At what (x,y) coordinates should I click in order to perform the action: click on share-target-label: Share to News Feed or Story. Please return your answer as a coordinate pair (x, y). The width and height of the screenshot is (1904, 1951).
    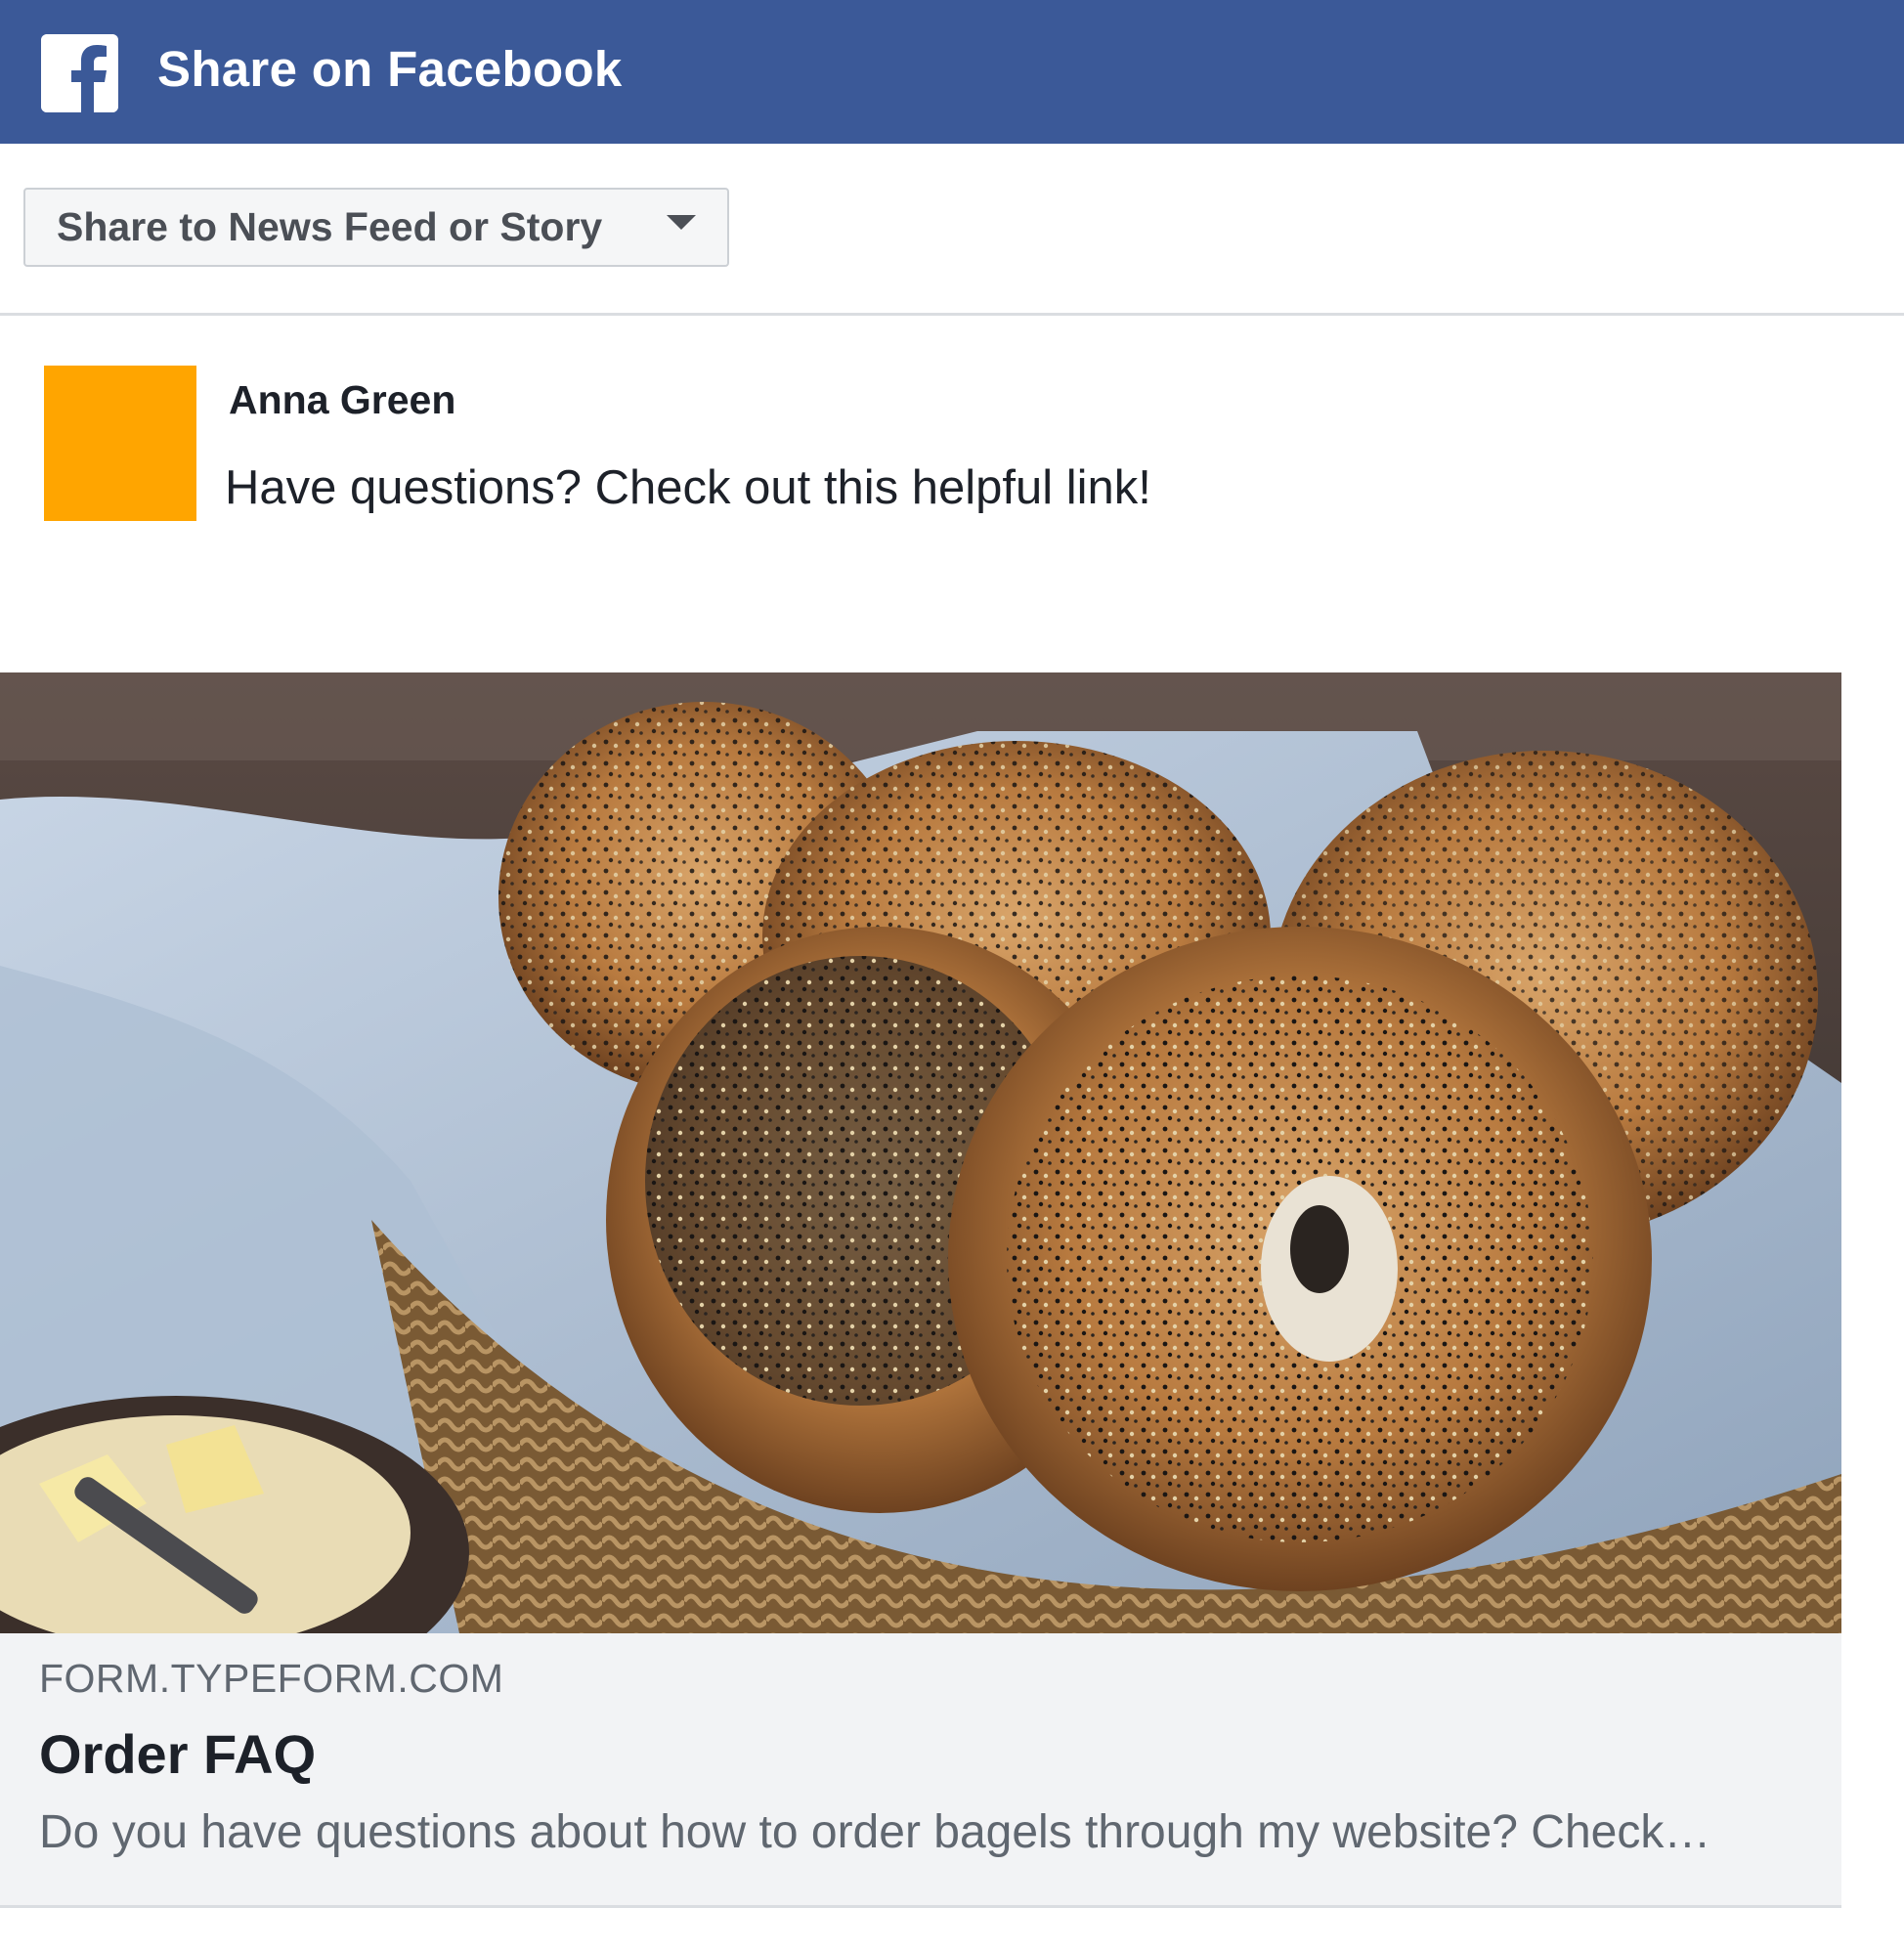
    Looking at the image, I should click on (330, 226).